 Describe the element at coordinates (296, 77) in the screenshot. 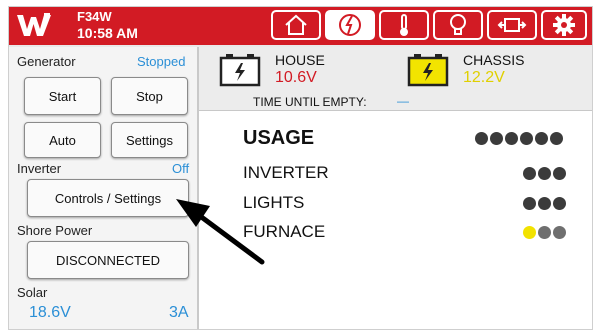

I see `house-battery-voltage: 10.6V` at that location.